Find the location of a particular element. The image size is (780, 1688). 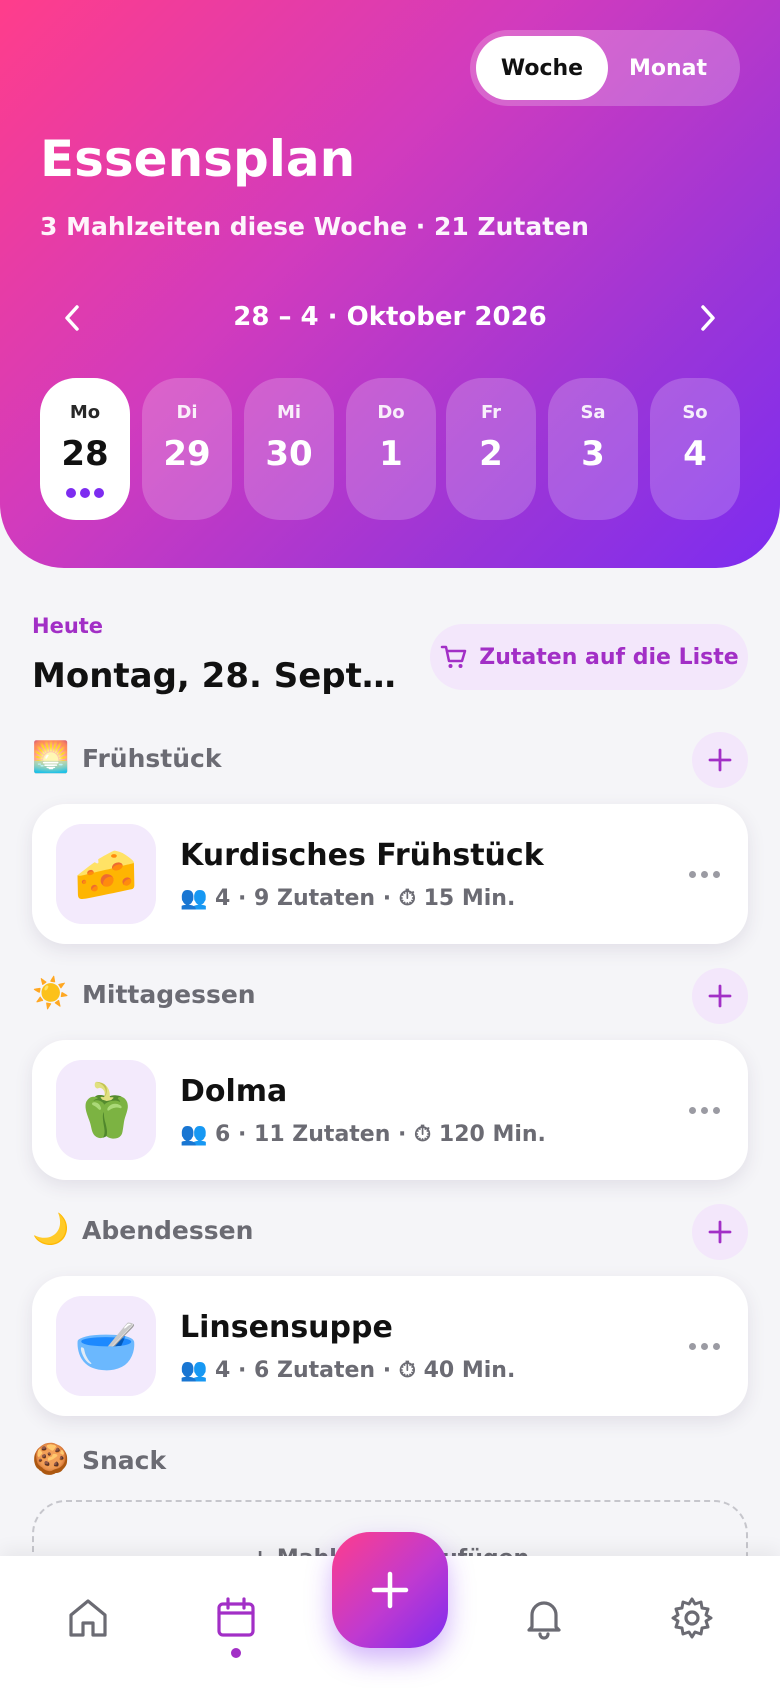

meal-slot-label: Snack is located at coordinates (124, 1460).